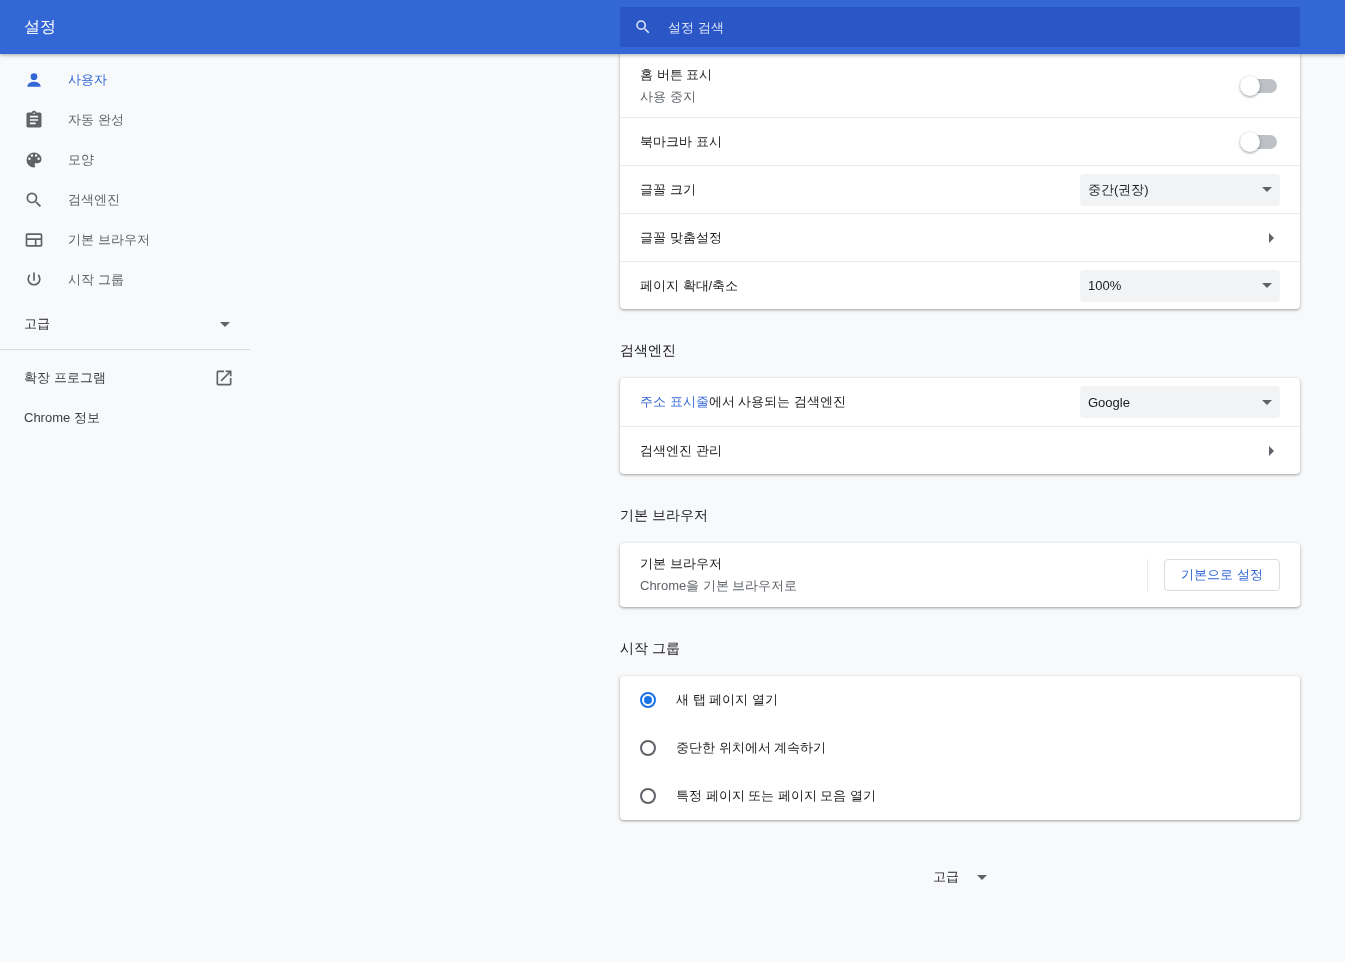  What do you see at coordinates (40, 26) in the screenshot?
I see `page-title: 설정` at bounding box center [40, 26].